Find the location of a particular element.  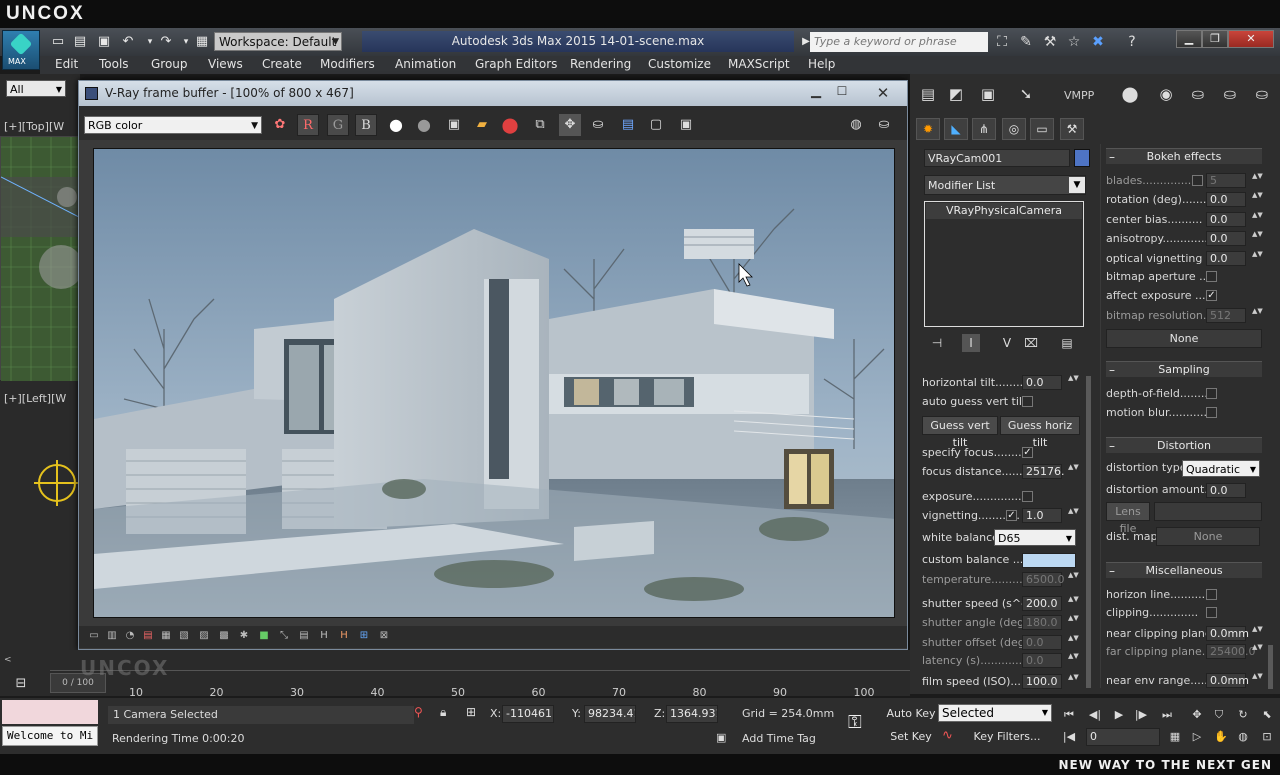

row-checkbox: ✓ is located at coordinates (1211, 295).